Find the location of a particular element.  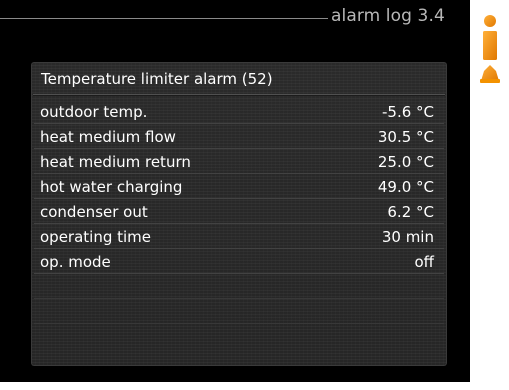

row-label: heat medium return is located at coordinates (115, 162).